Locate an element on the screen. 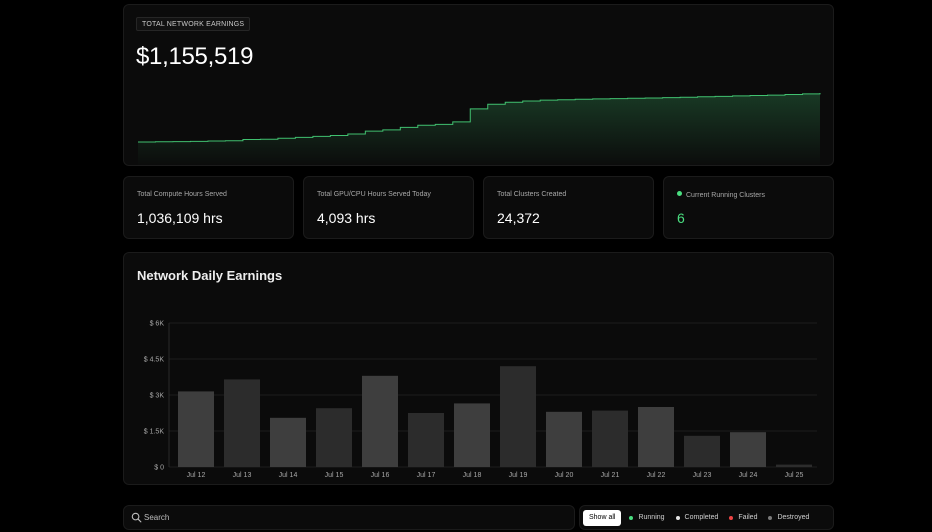 This screenshot has width=932, height=532. stat-card-compute-hours: Total Compute Hours Served 1,036,109 hrs is located at coordinates (208, 207).